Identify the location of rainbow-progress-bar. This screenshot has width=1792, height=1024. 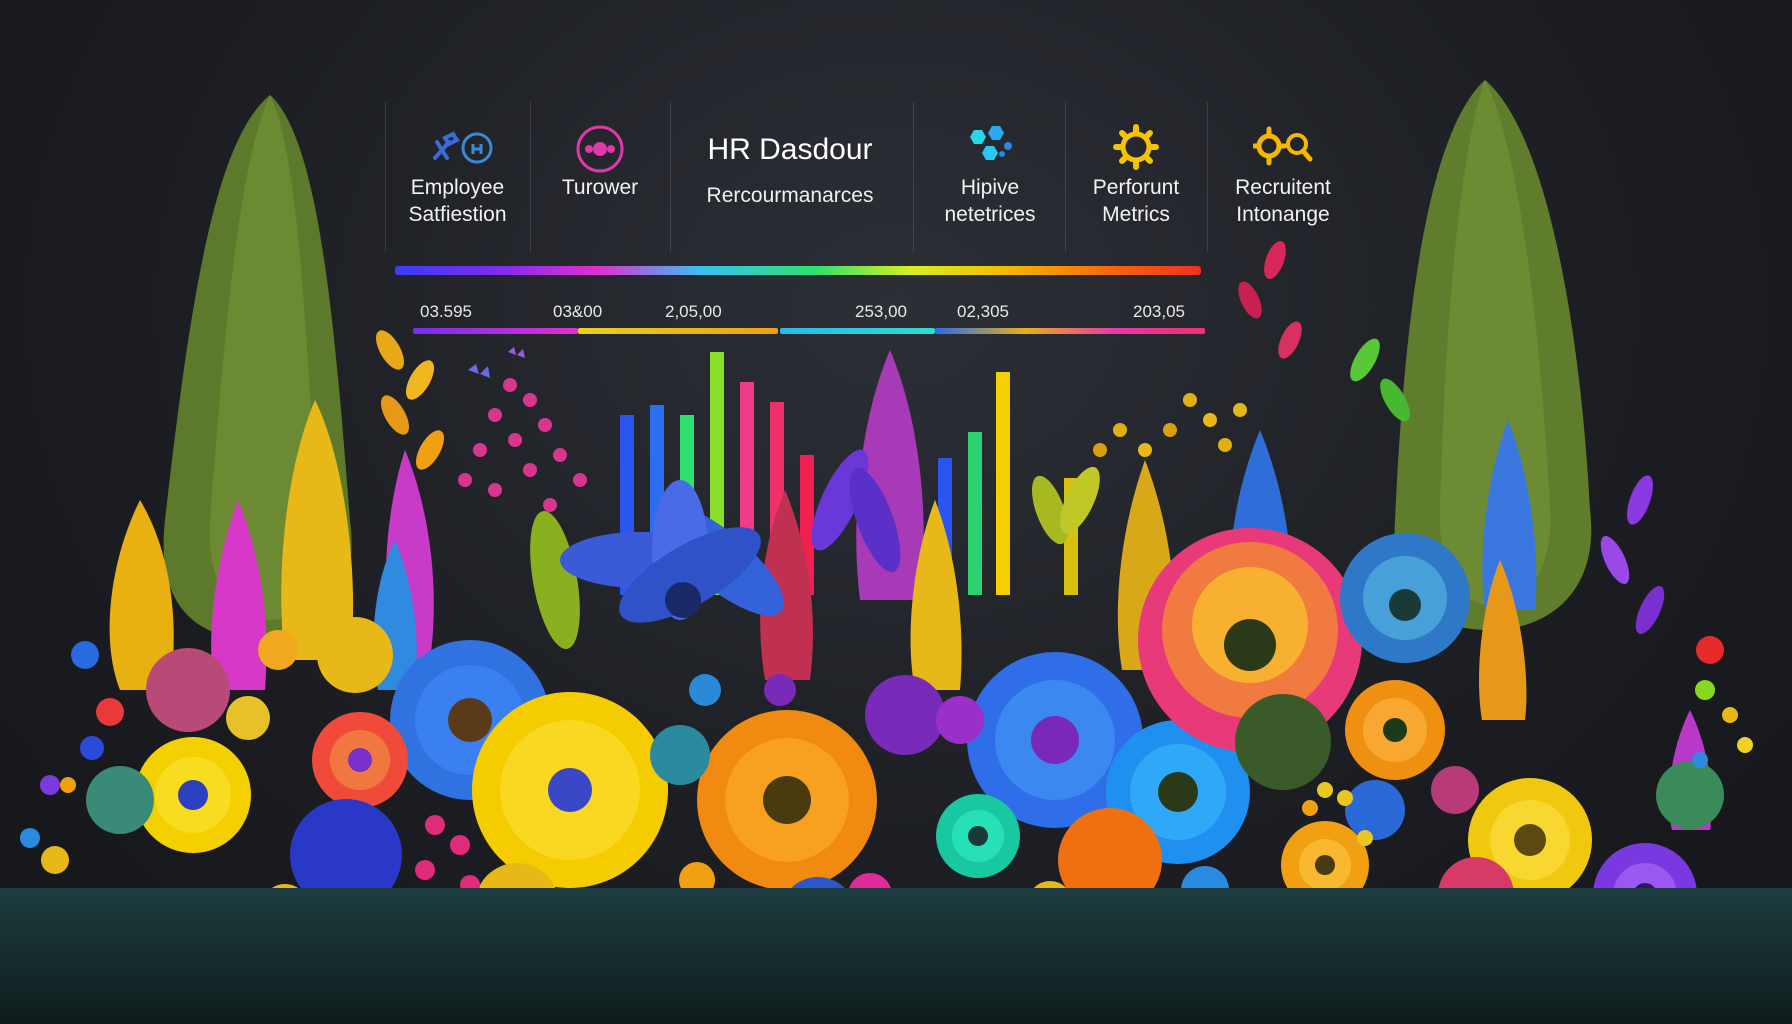
(798, 270).